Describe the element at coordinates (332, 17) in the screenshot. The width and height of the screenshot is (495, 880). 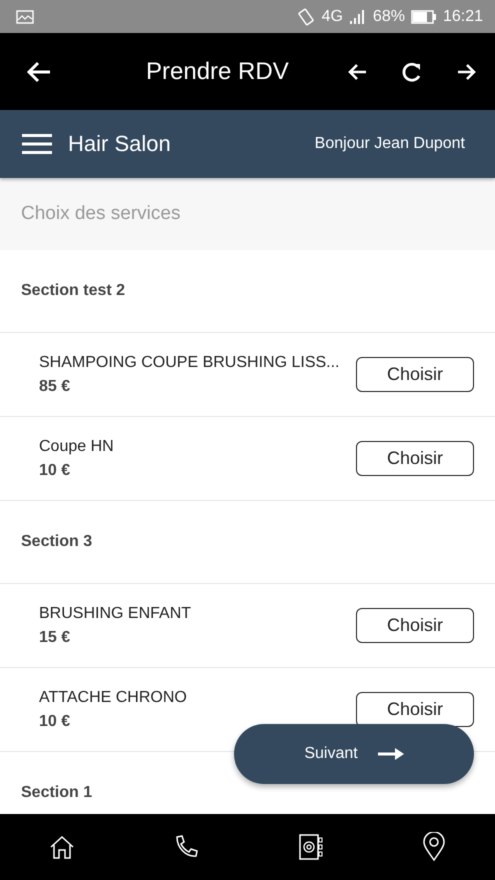
I see `network-type: 4G` at that location.